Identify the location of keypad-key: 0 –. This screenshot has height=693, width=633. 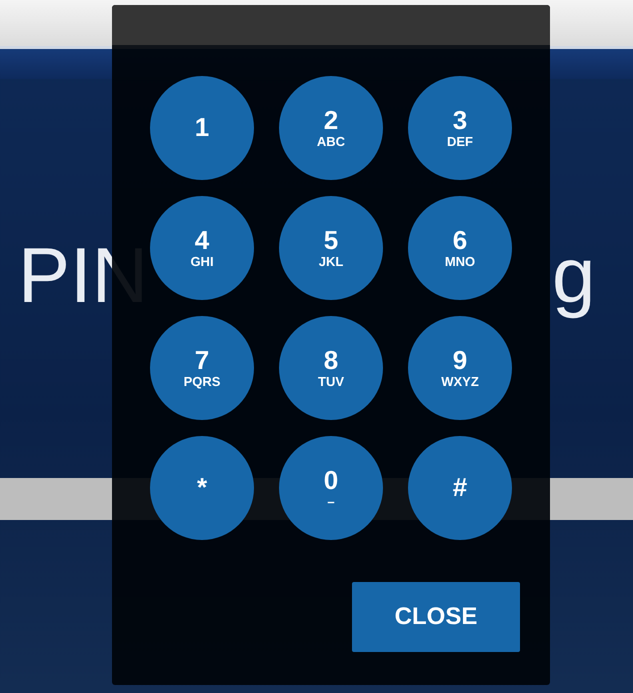
(331, 488).